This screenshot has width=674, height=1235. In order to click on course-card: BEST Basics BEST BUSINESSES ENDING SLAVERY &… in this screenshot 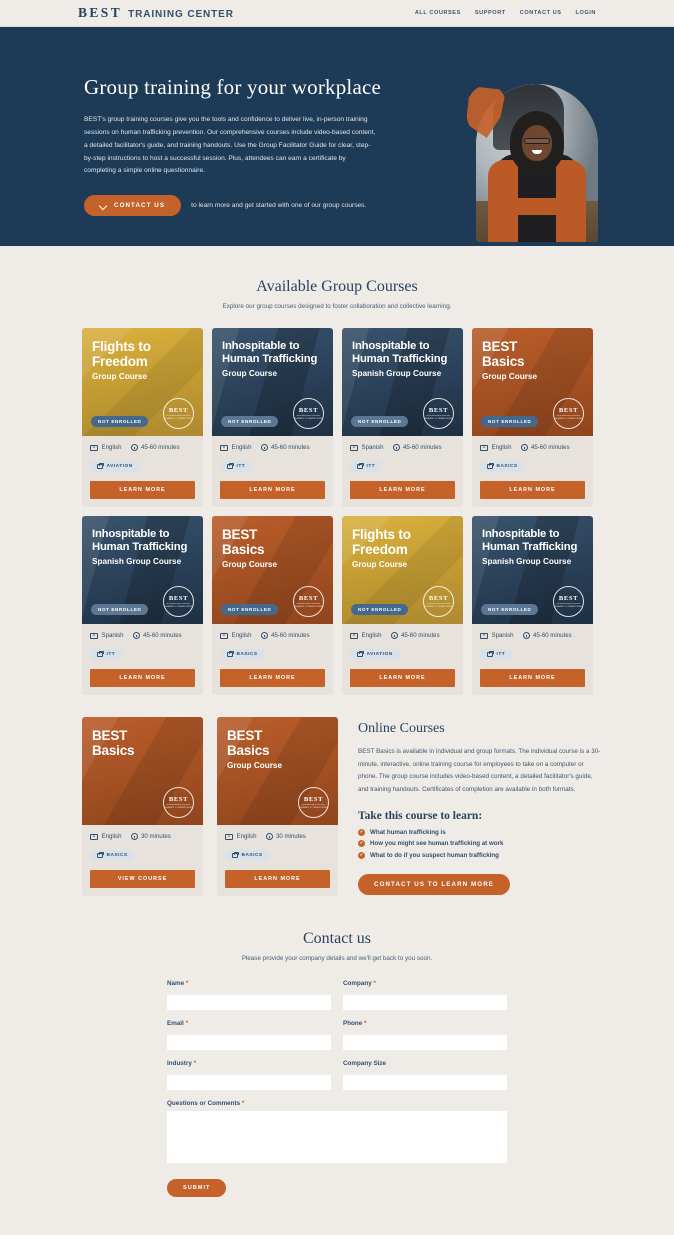, I will do `click(142, 807)`.